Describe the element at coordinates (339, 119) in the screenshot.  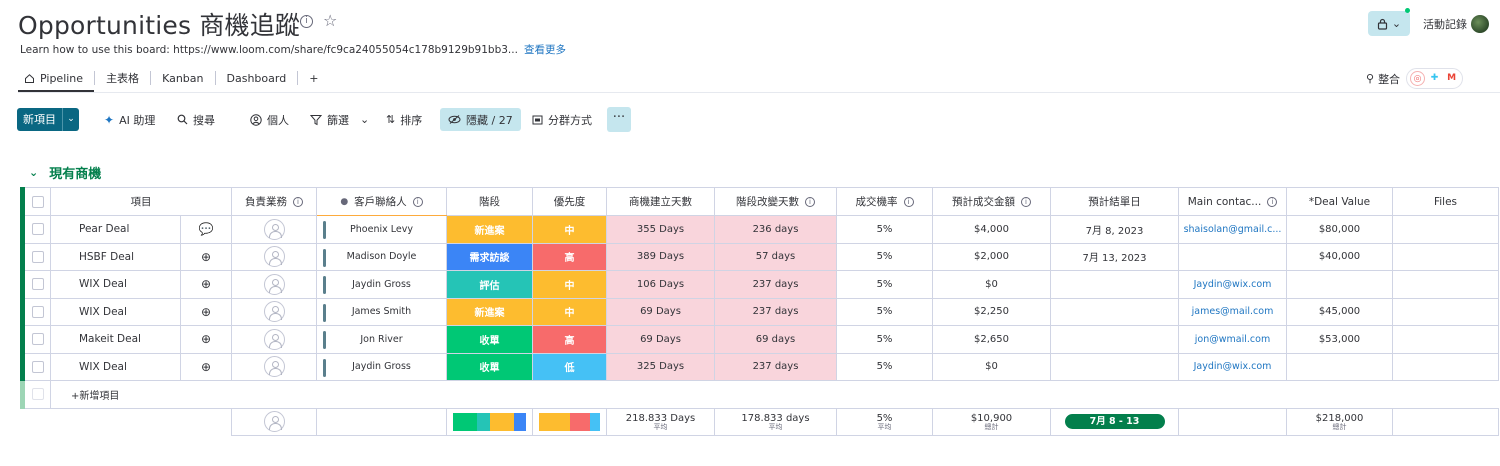
I see `filter-button: 篩選 ⌄` at that location.